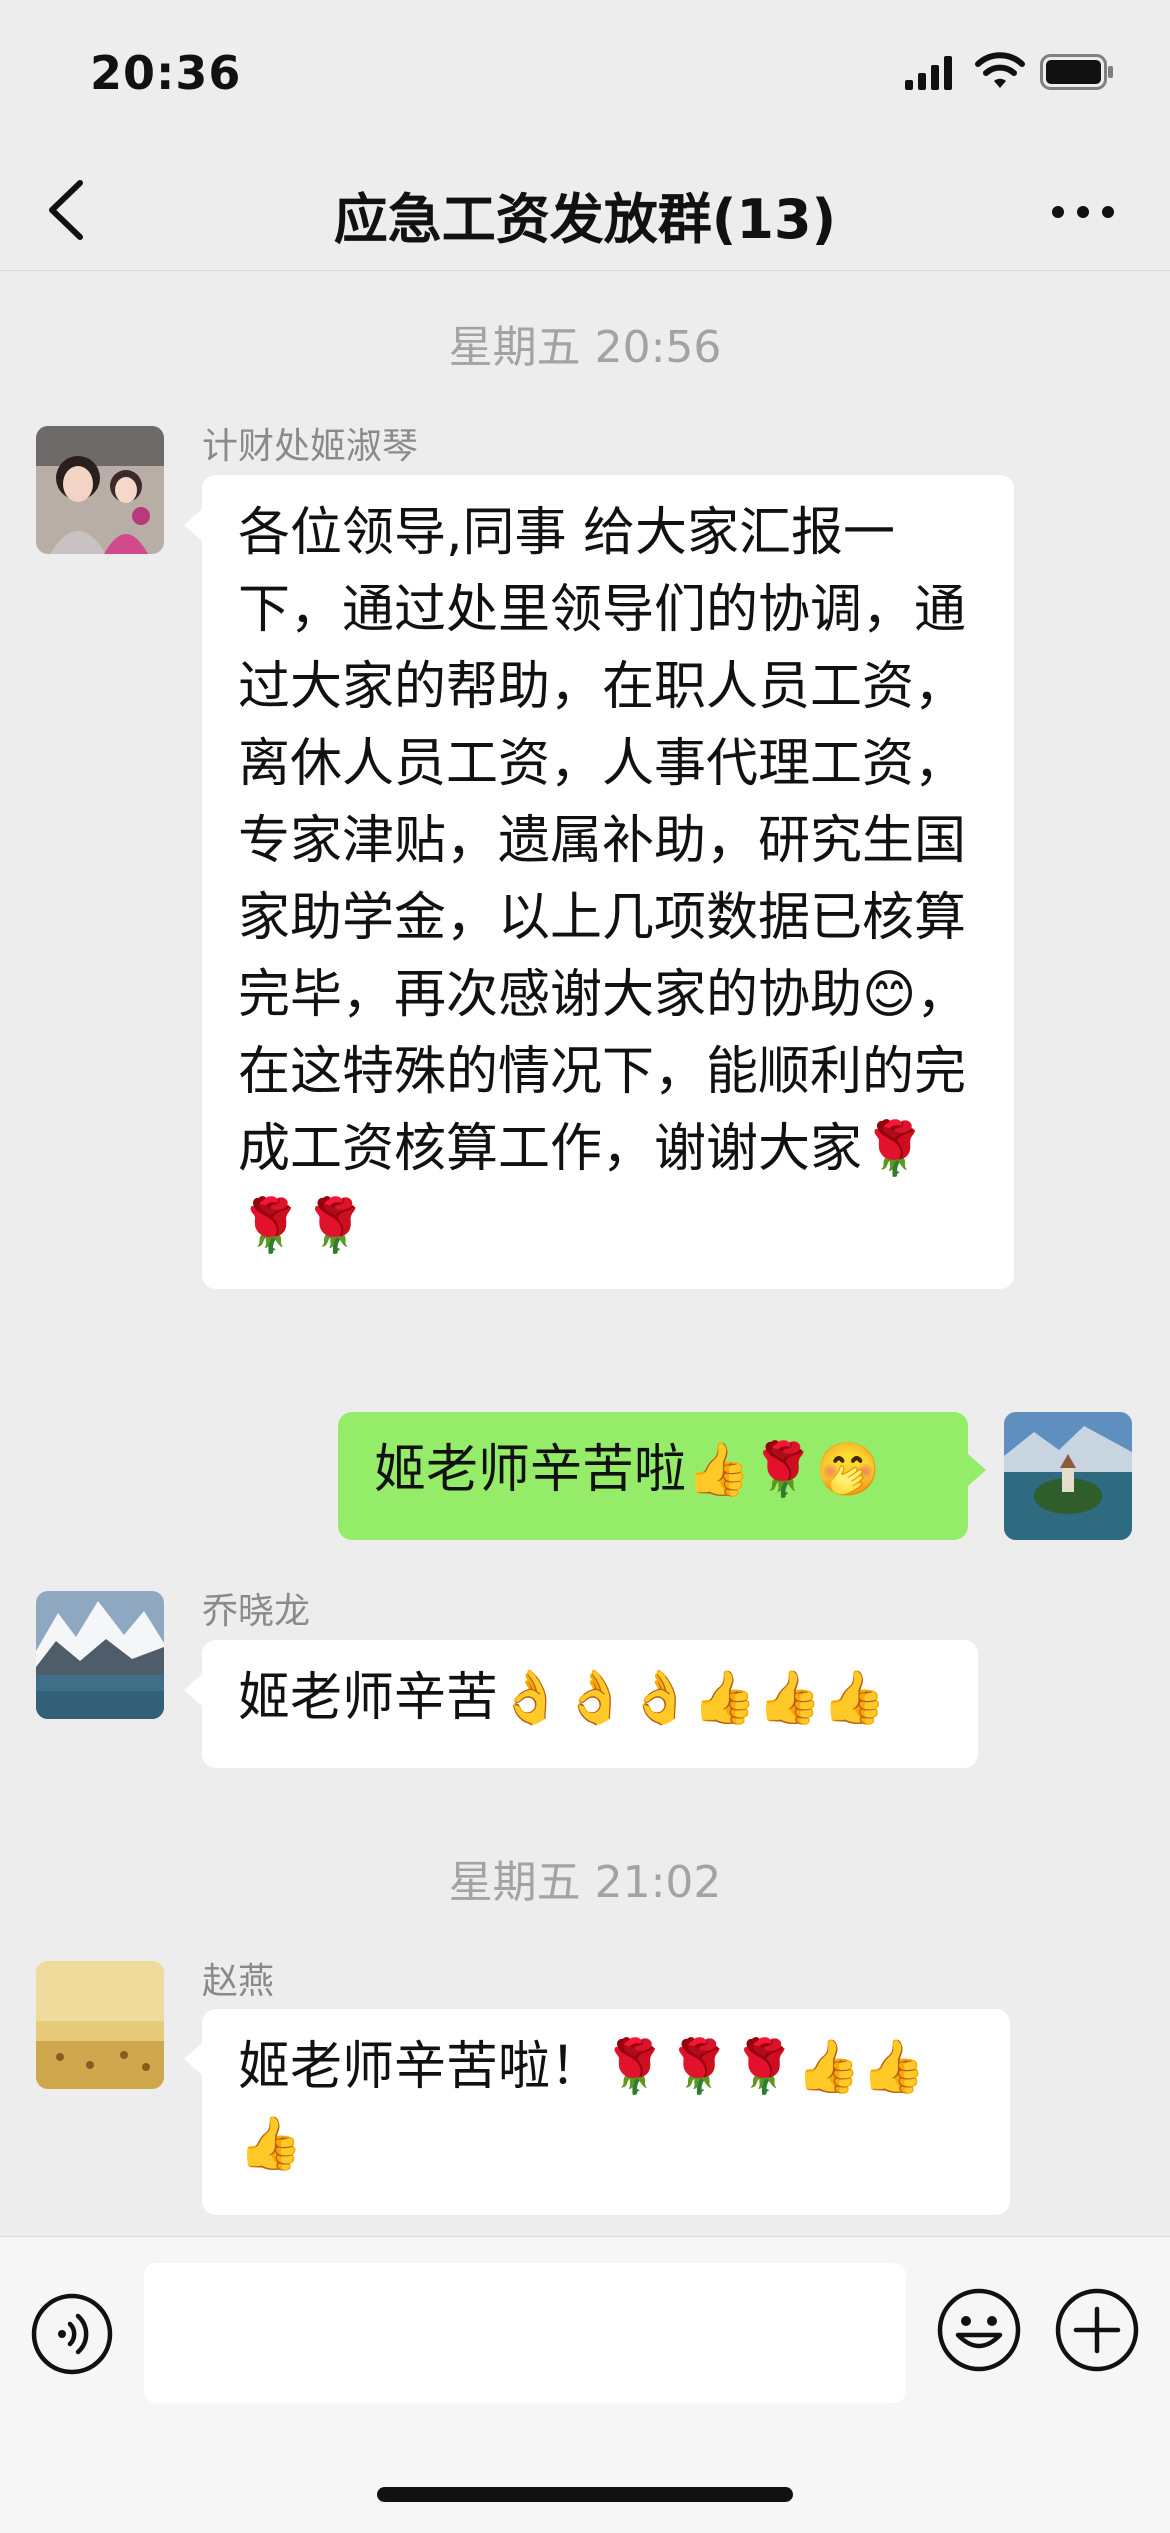  What do you see at coordinates (928, 73) in the screenshot?
I see `signal-icon` at bounding box center [928, 73].